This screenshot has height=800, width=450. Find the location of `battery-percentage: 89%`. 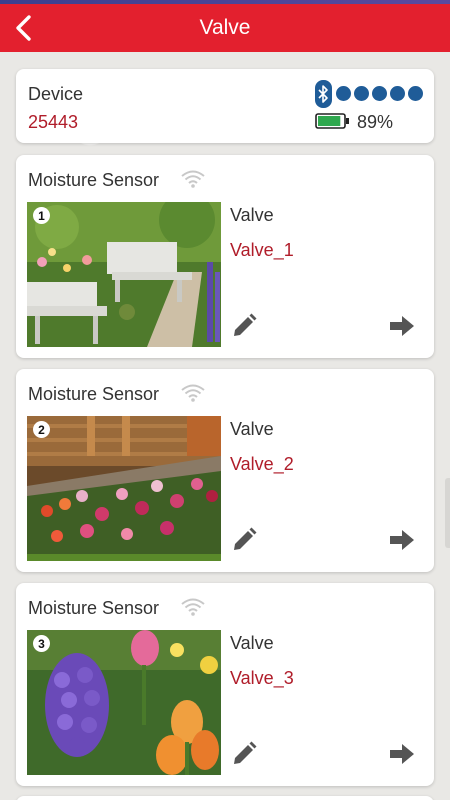

battery-percentage: 89% is located at coordinates (375, 122).